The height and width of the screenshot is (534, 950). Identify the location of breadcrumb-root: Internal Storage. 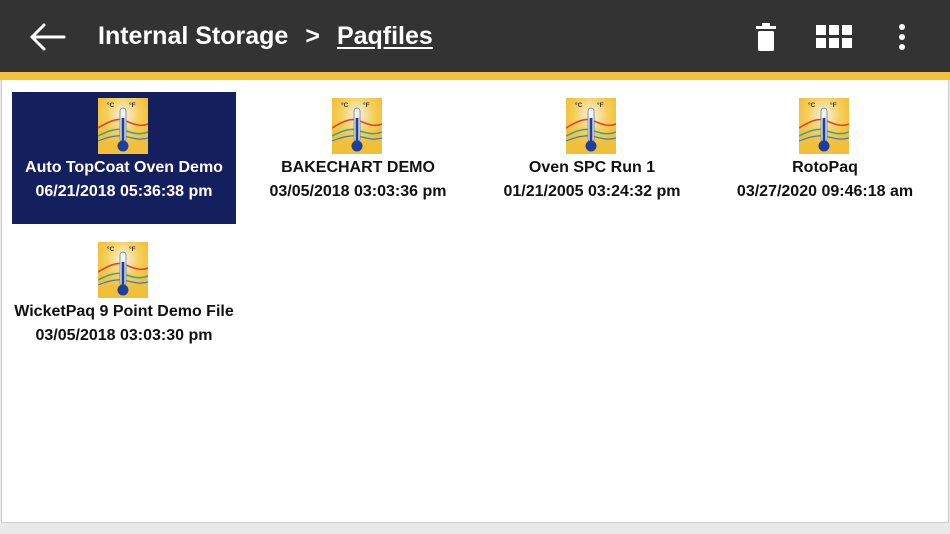
(193, 36).